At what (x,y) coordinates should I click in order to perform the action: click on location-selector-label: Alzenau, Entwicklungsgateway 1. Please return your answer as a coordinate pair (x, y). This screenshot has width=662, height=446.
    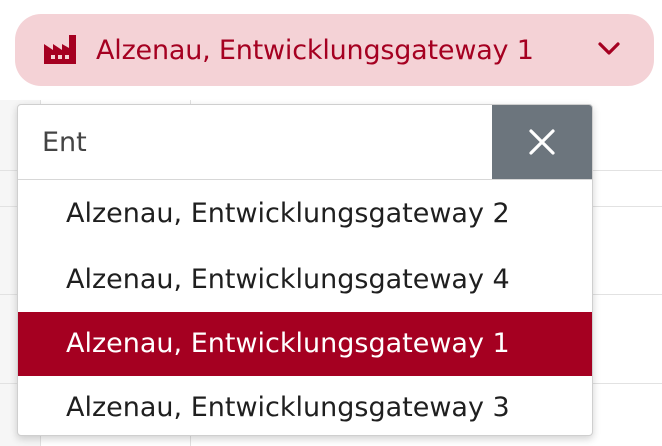
    Looking at the image, I should click on (315, 50).